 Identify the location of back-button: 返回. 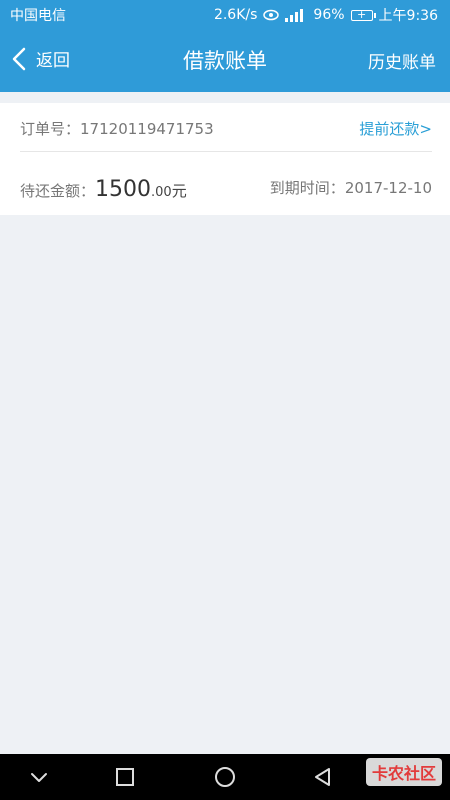
(41, 58).